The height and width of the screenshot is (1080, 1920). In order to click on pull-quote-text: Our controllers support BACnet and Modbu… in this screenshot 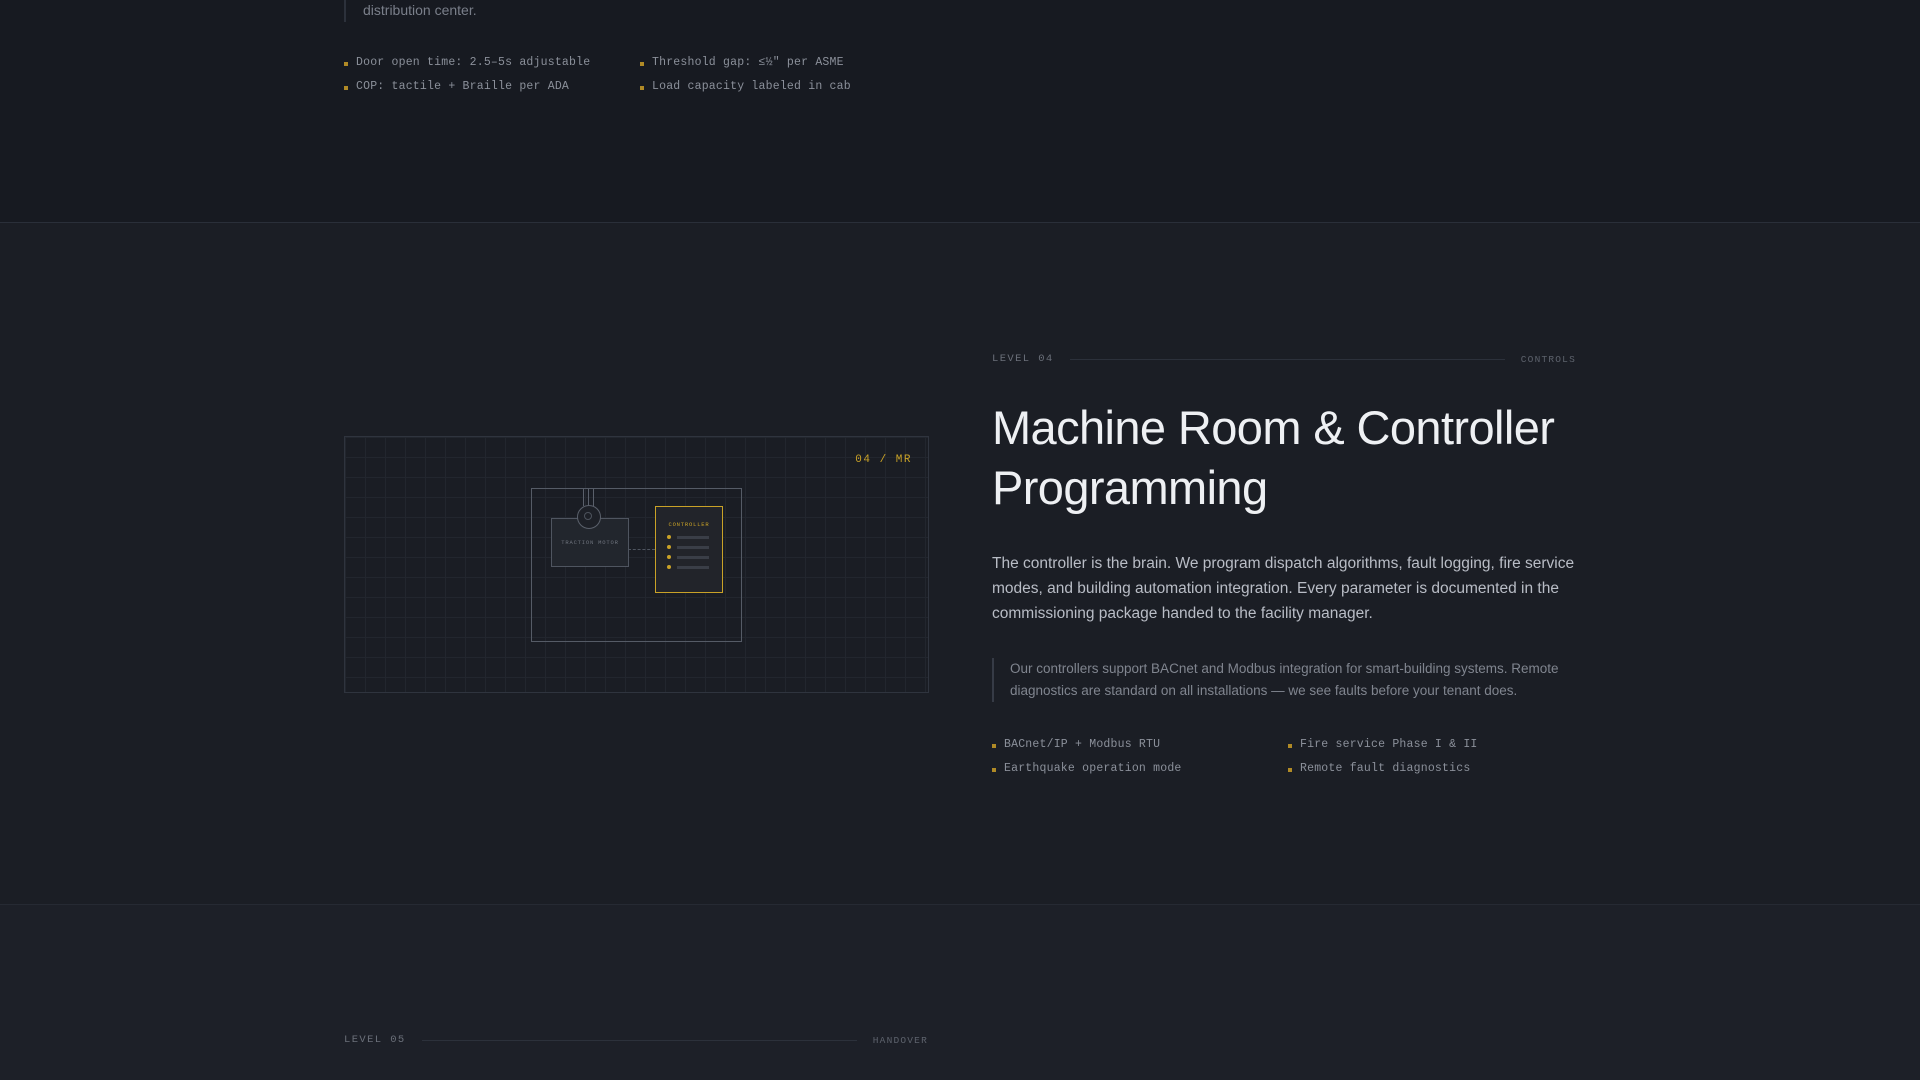, I will do `click(1284, 679)`.